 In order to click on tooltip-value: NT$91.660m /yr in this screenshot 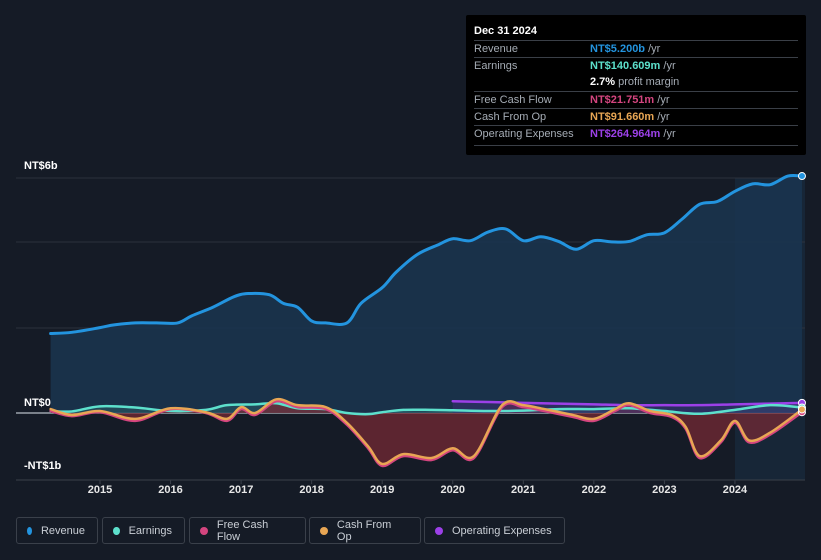, I will do `click(630, 117)`.